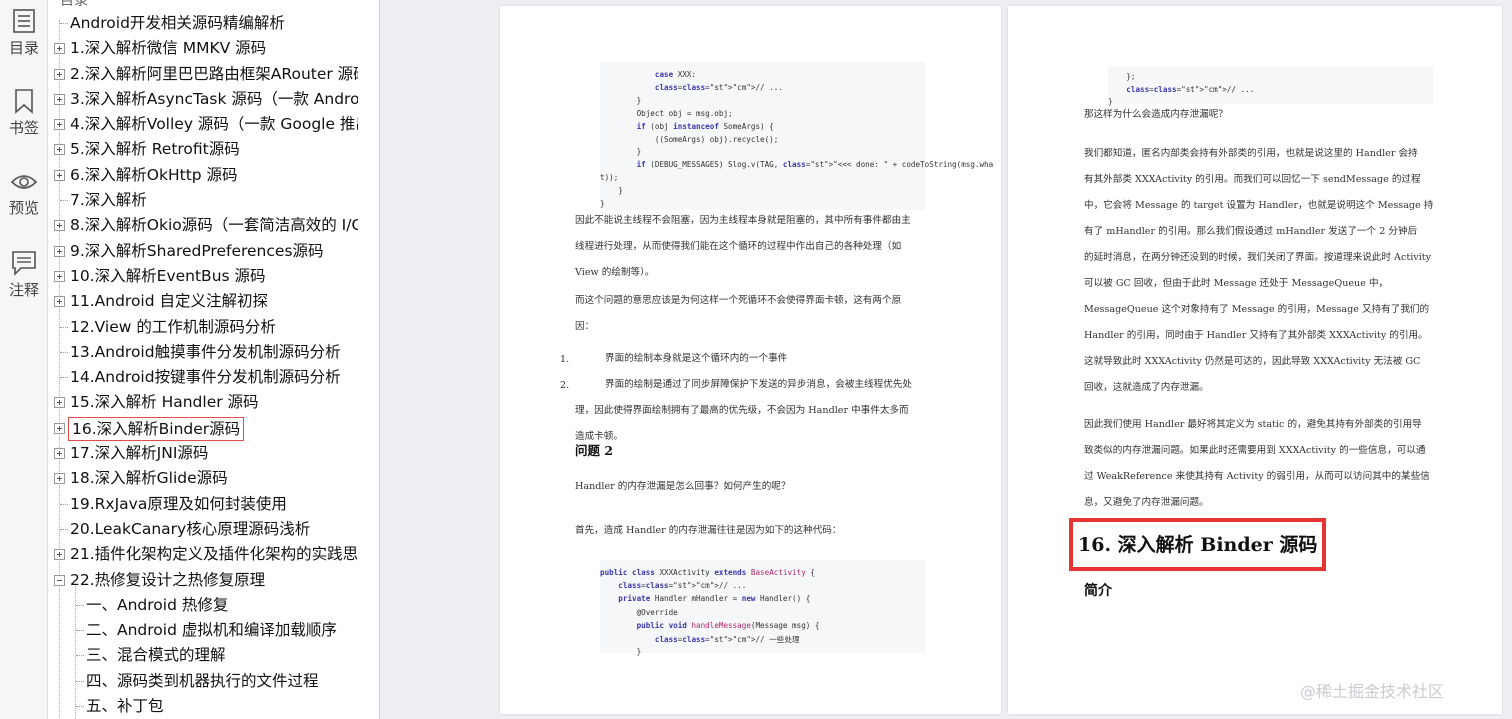  I want to click on outline-item: 22.热修复设计之热修复原理, so click(203, 580).